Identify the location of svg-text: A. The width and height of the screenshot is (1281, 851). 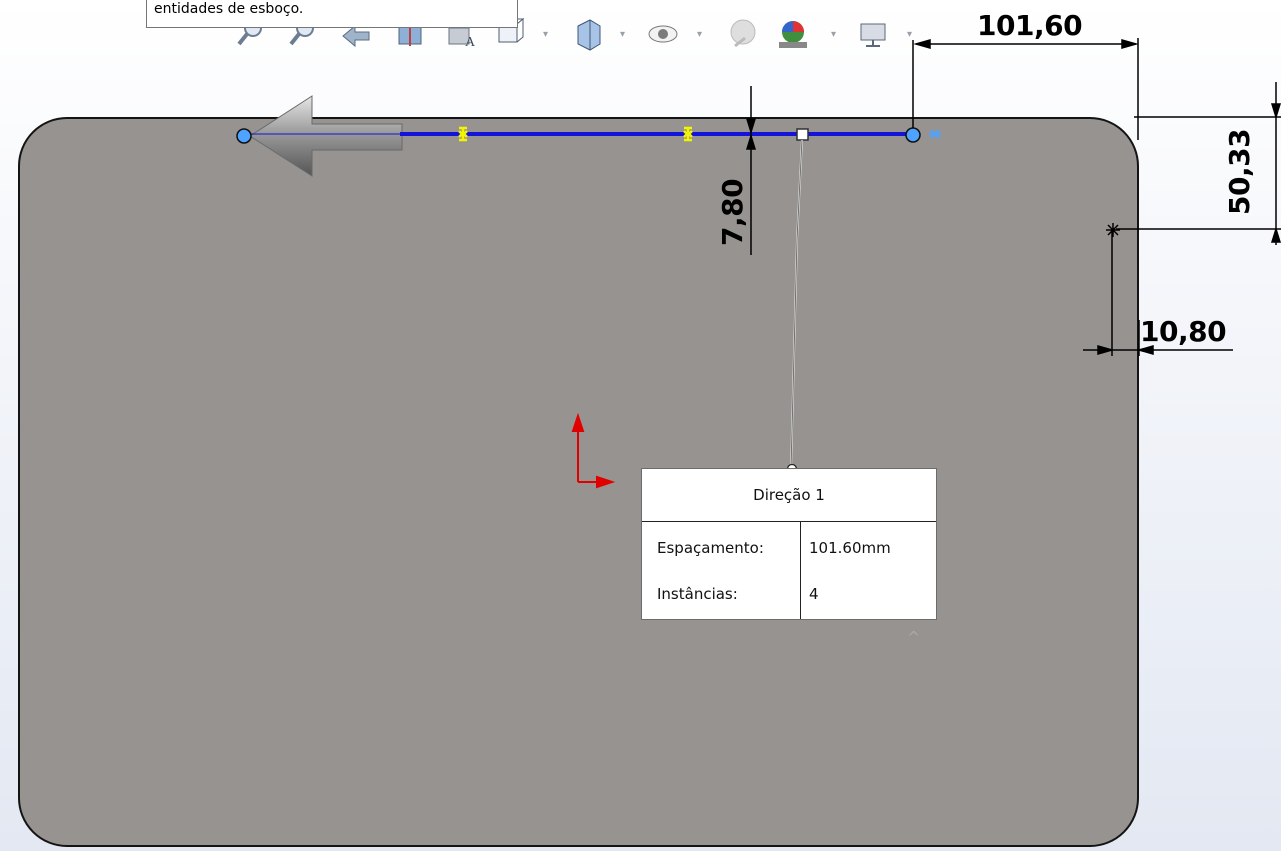
(470, 42).